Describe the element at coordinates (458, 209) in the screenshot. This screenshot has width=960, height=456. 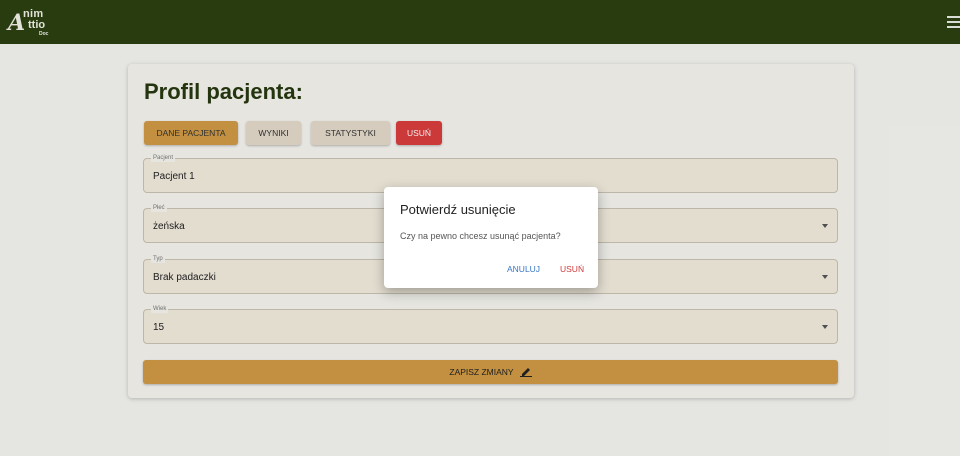
I see `dialog-title: Potwierdź usunięcie` at that location.